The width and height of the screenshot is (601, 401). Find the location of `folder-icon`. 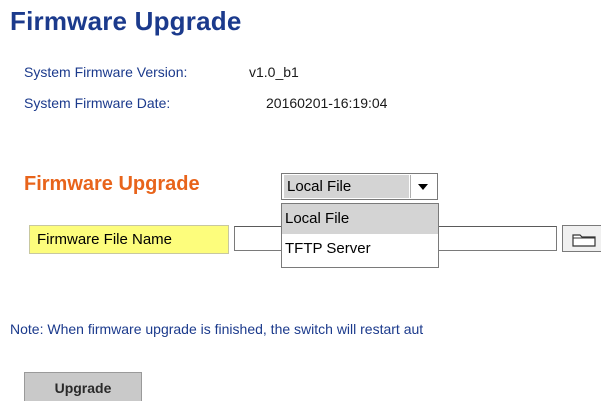

folder-icon is located at coordinates (584, 240).